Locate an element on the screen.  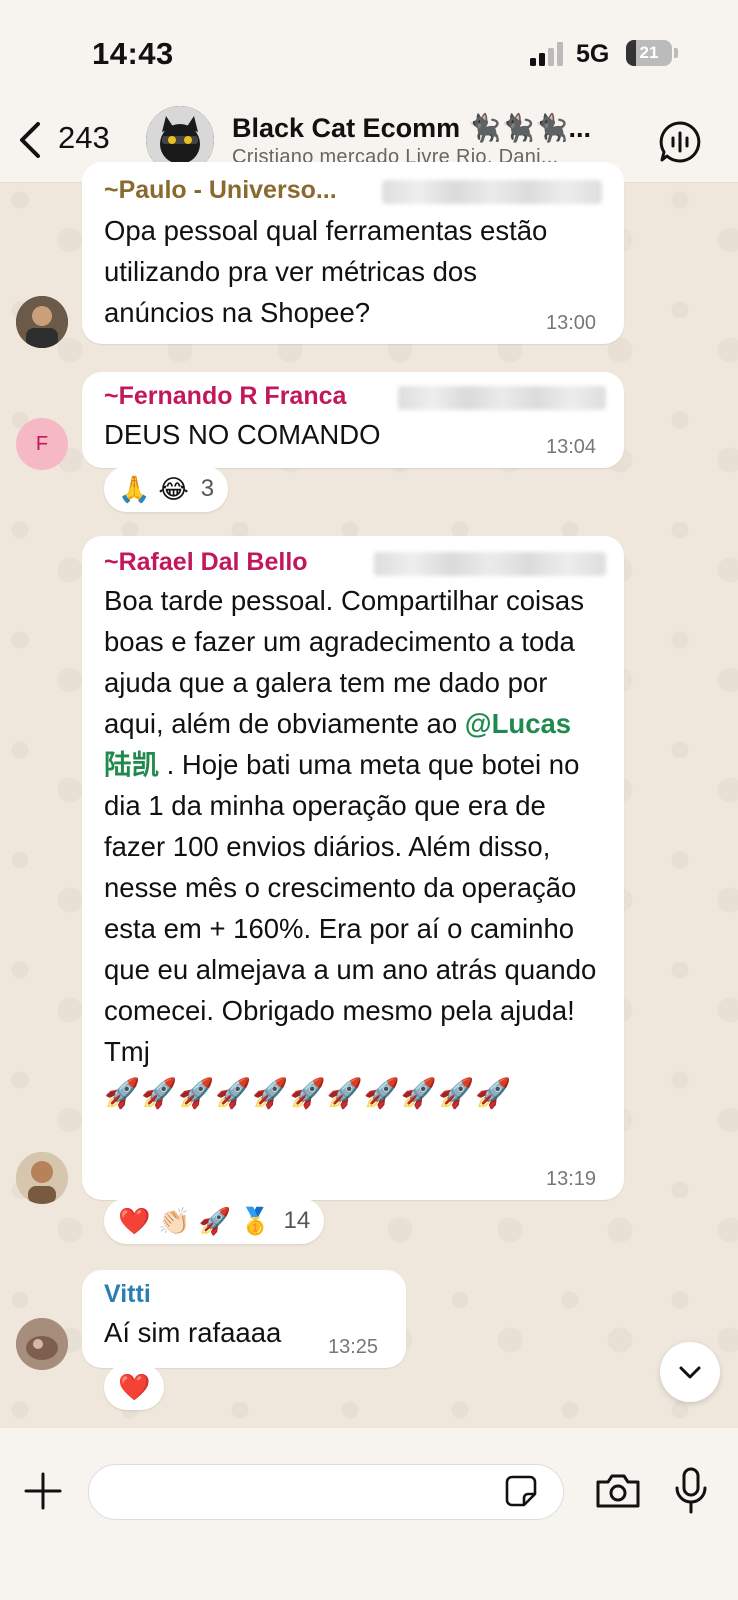
sender-avatar: F is located at coordinates (42, 444).